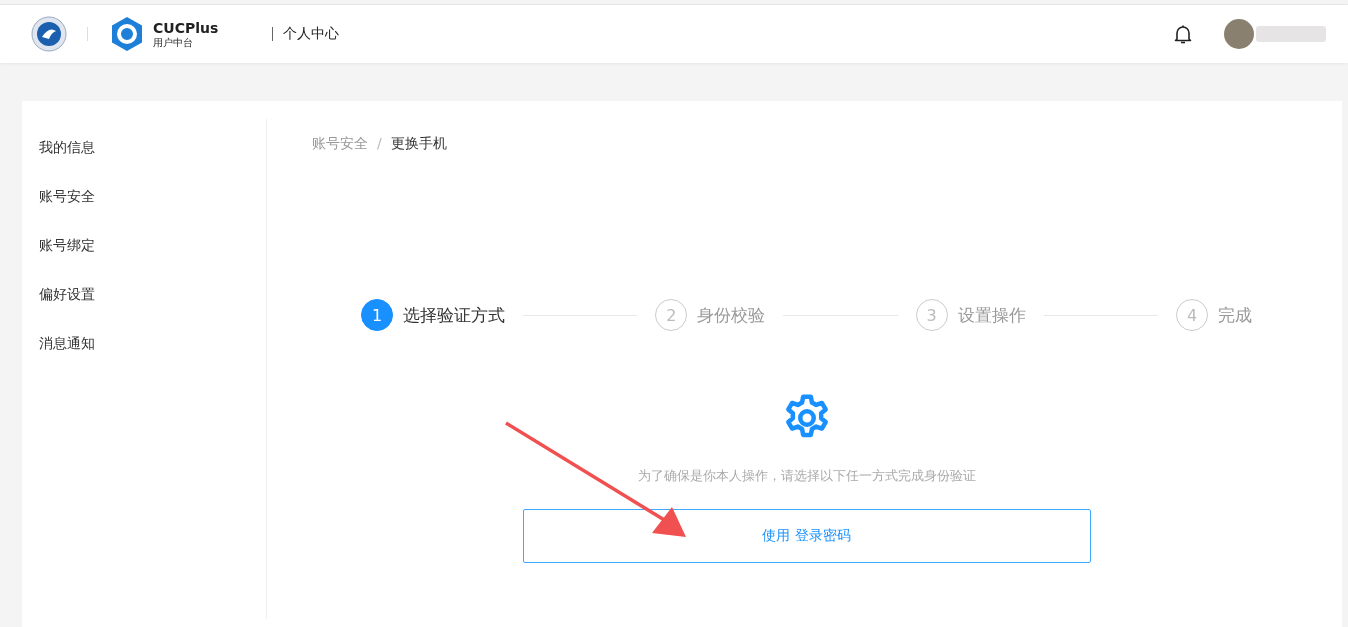 This screenshot has height=627, width=1348. What do you see at coordinates (173, 42) in the screenshot?
I see `brand-subtitle: 用户中台` at bounding box center [173, 42].